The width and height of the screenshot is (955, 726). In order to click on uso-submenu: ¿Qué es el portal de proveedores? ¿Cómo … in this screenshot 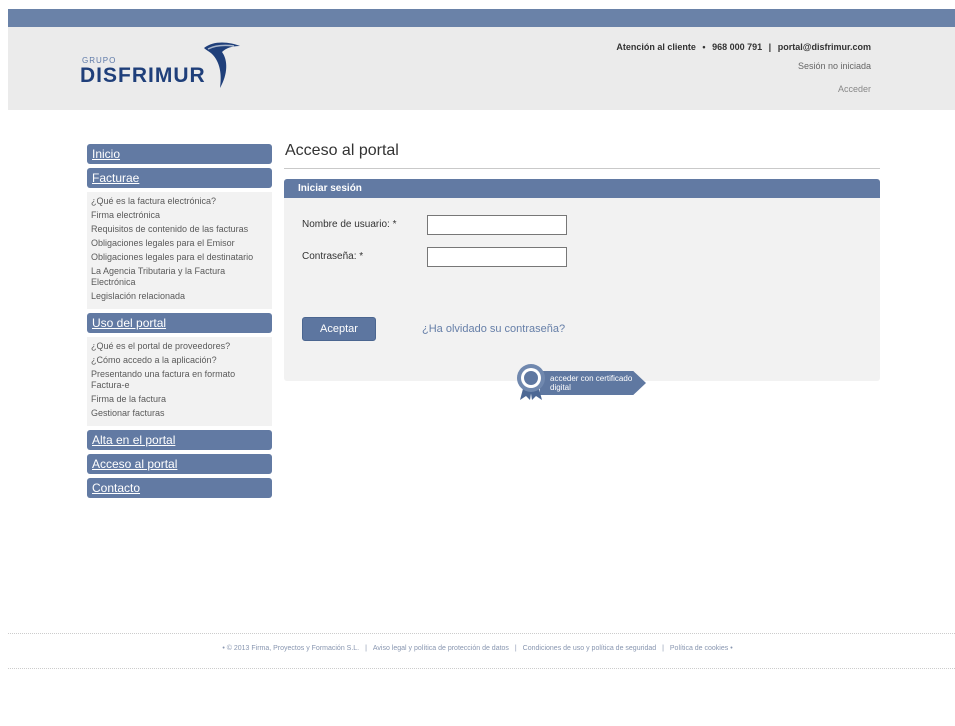, I will do `click(179, 381)`.